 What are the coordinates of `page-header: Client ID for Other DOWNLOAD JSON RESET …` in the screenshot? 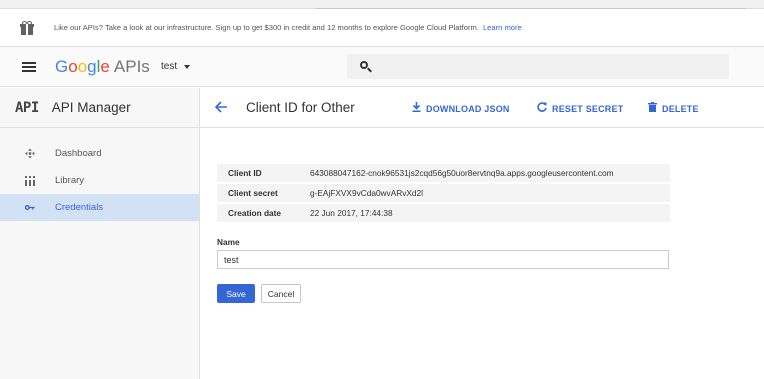 It's located at (482, 108).